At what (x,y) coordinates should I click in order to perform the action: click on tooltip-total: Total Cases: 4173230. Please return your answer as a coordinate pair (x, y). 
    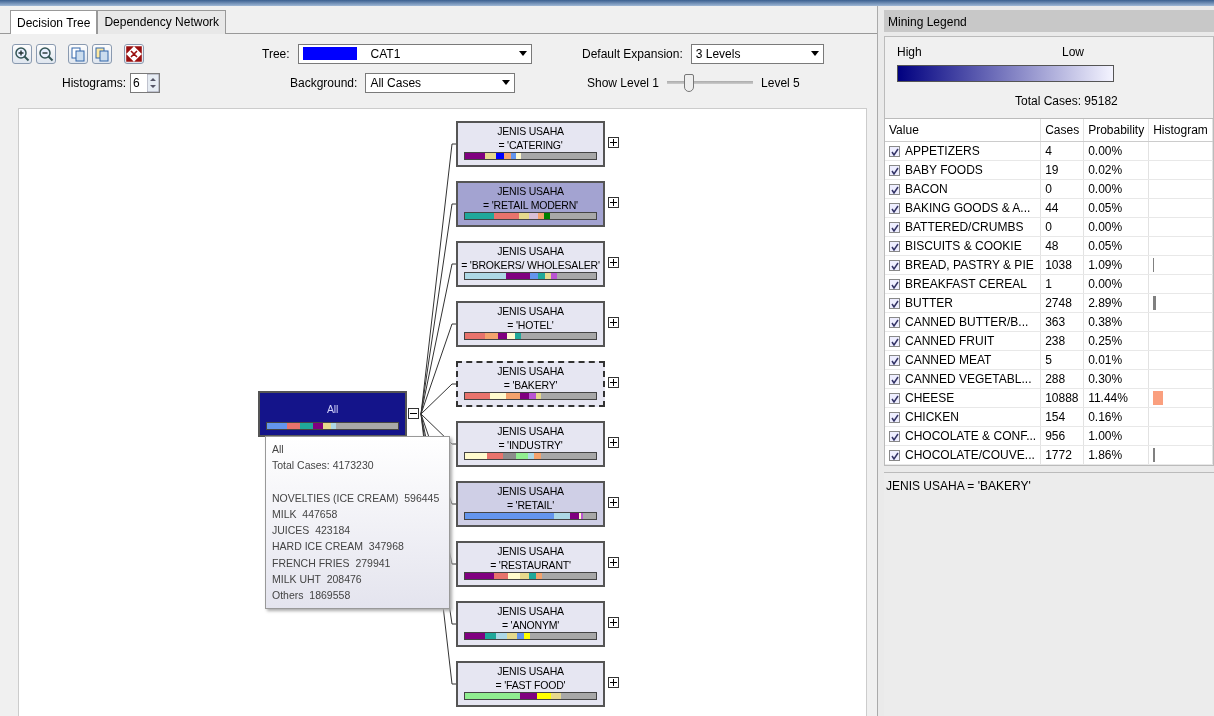
    Looking at the image, I should click on (323, 466).